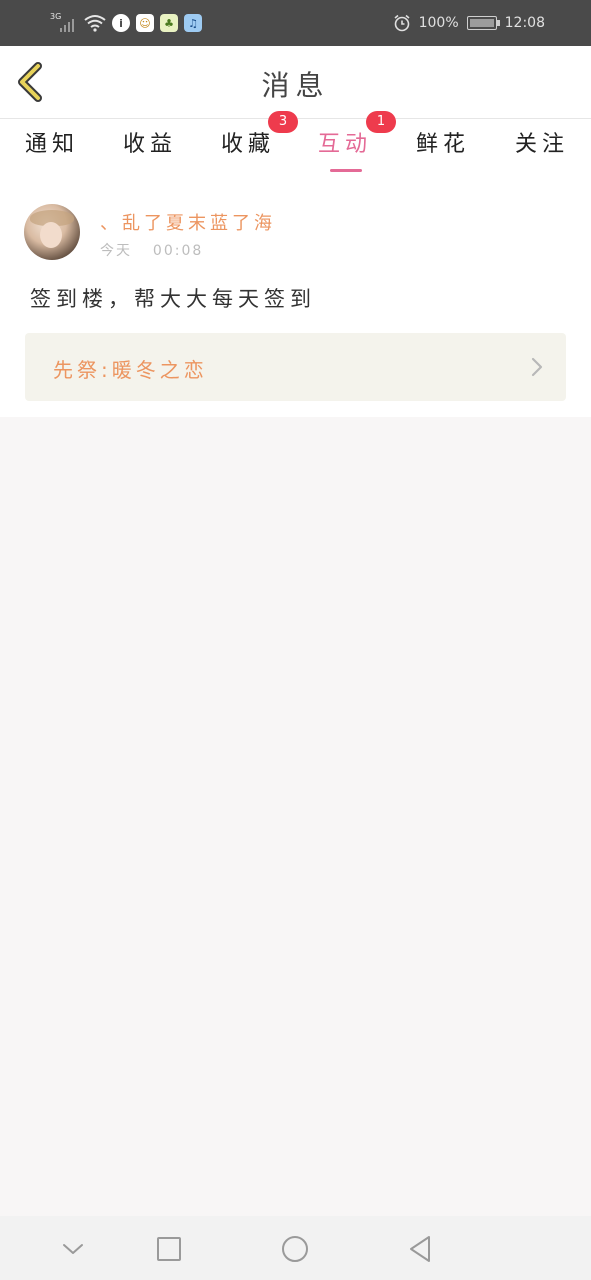  I want to click on tab-label: 鲜花, so click(442, 144).